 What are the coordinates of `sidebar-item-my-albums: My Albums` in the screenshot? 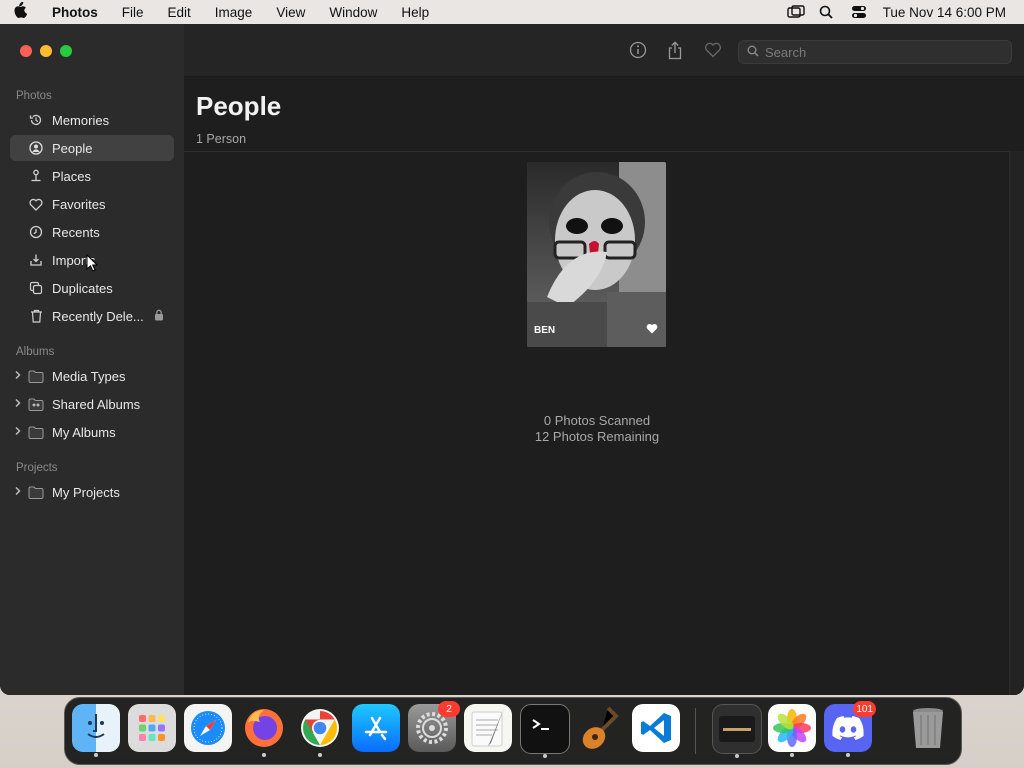 It's located at (92, 432).